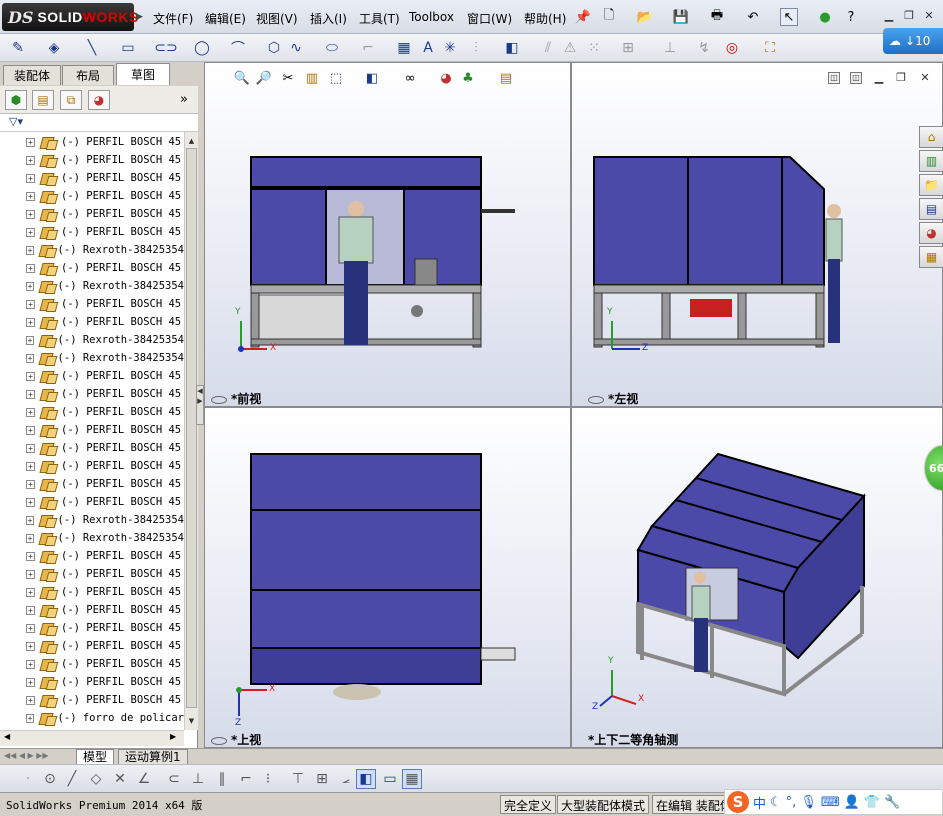 The image size is (943, 816). Describe the element at coordinates (95, 757) in the screenshot. I see `tab-model: 模型` at that location.